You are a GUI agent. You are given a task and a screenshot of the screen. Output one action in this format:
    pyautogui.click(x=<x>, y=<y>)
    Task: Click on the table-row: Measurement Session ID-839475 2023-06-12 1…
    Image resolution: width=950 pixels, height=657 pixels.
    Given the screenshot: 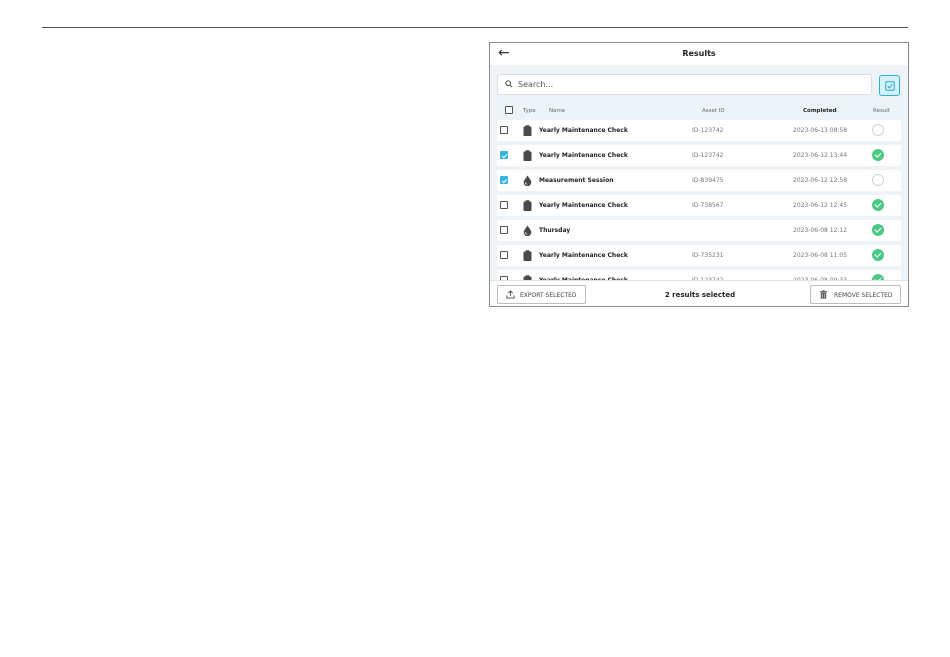 What is the action you would take?
    pyautogui.click(x=699, y=180)
    